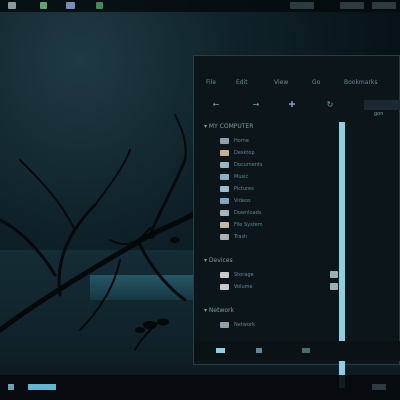 The height and width of the screenshot is (400, 400). I want to click on sidebar-section-network: ▾ Network, so click(219, 310).